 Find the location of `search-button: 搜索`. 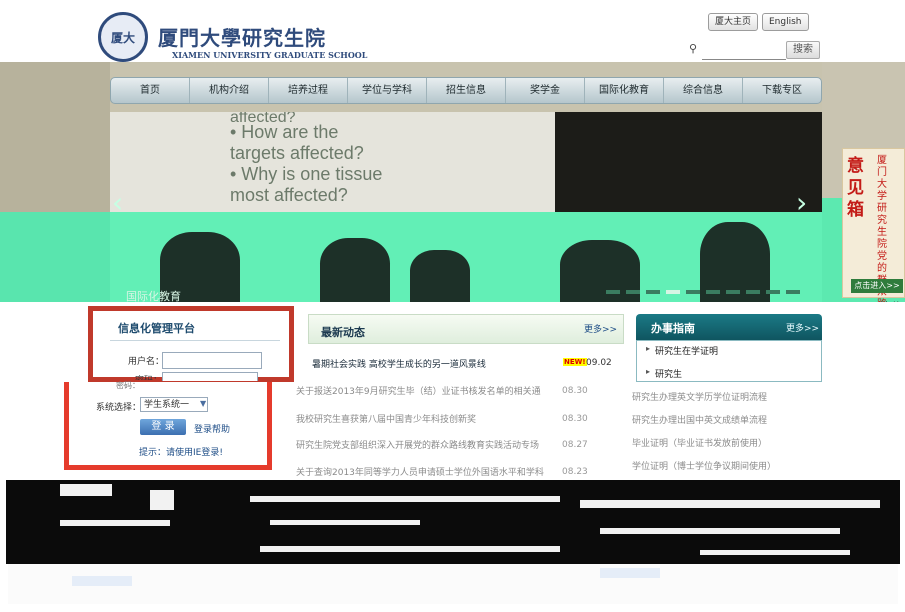

search-button: 搜索 is located at coordinates (803, 50).